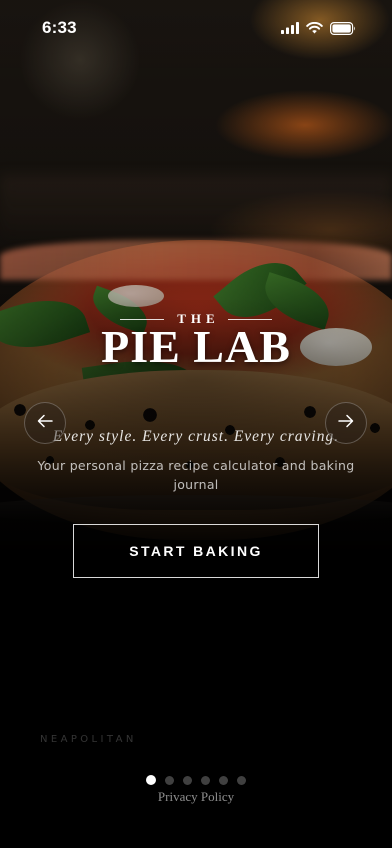 The width and height of the screenshot is (392, 848). I want to click on tagline: Every style. Every crust. Every craving., so click(196, 436).